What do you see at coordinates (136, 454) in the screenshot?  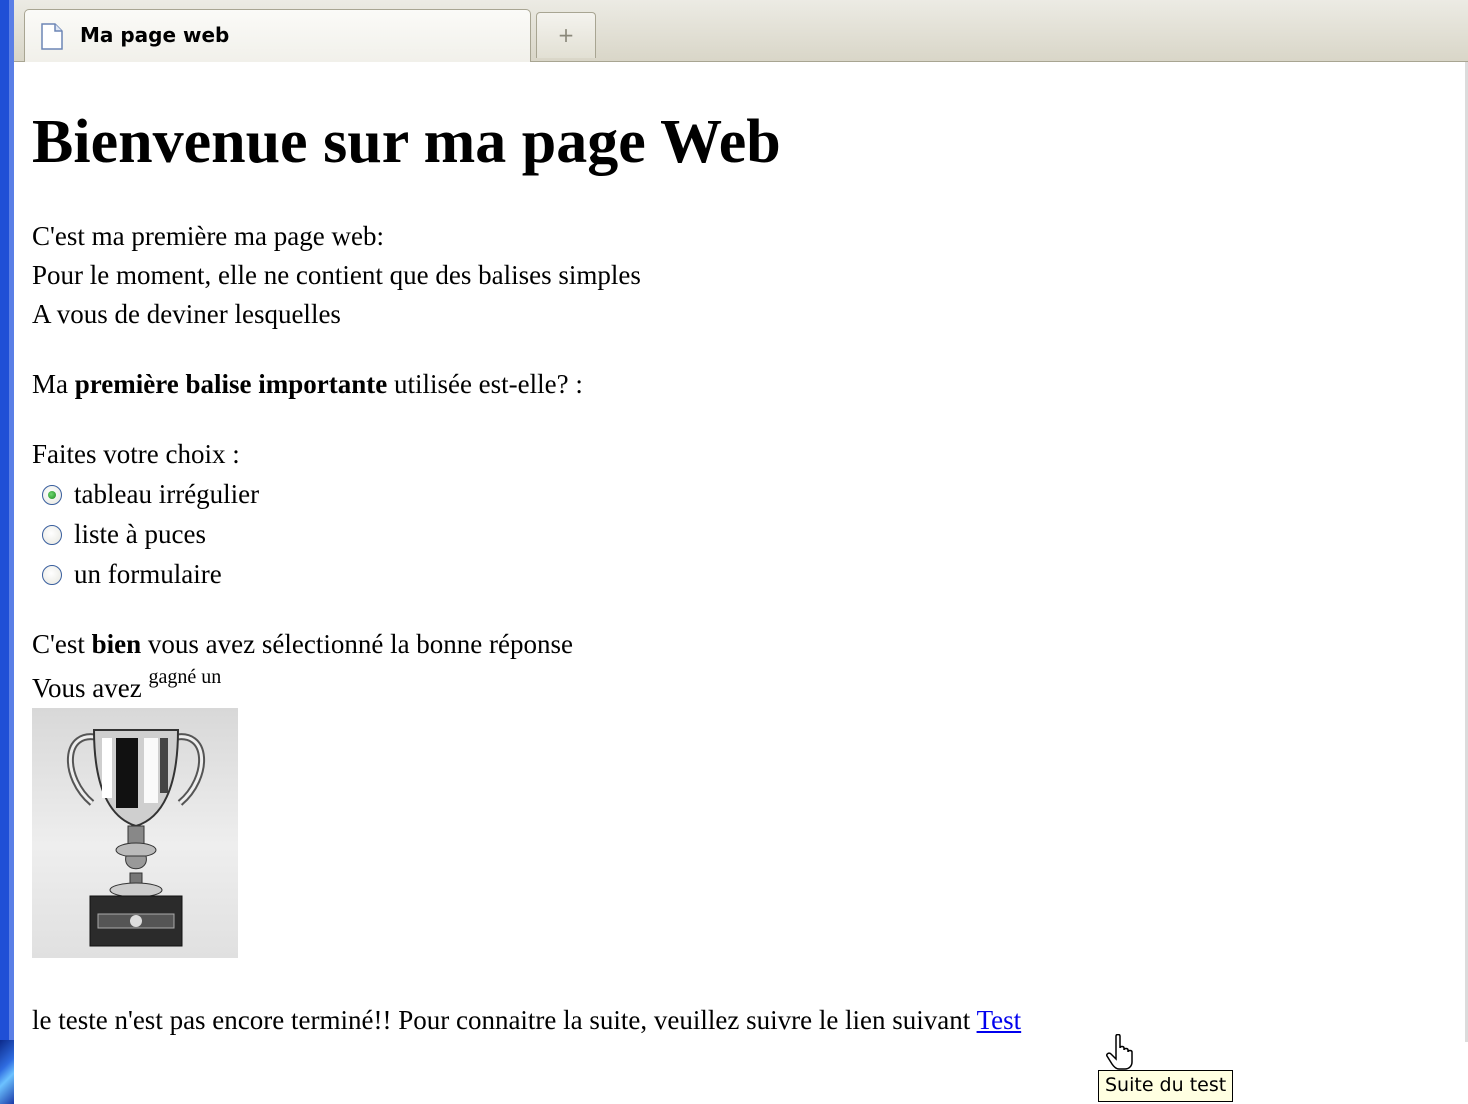 I see `choice-prompt: Faites votre choix :` at bounding box center [136, 454].